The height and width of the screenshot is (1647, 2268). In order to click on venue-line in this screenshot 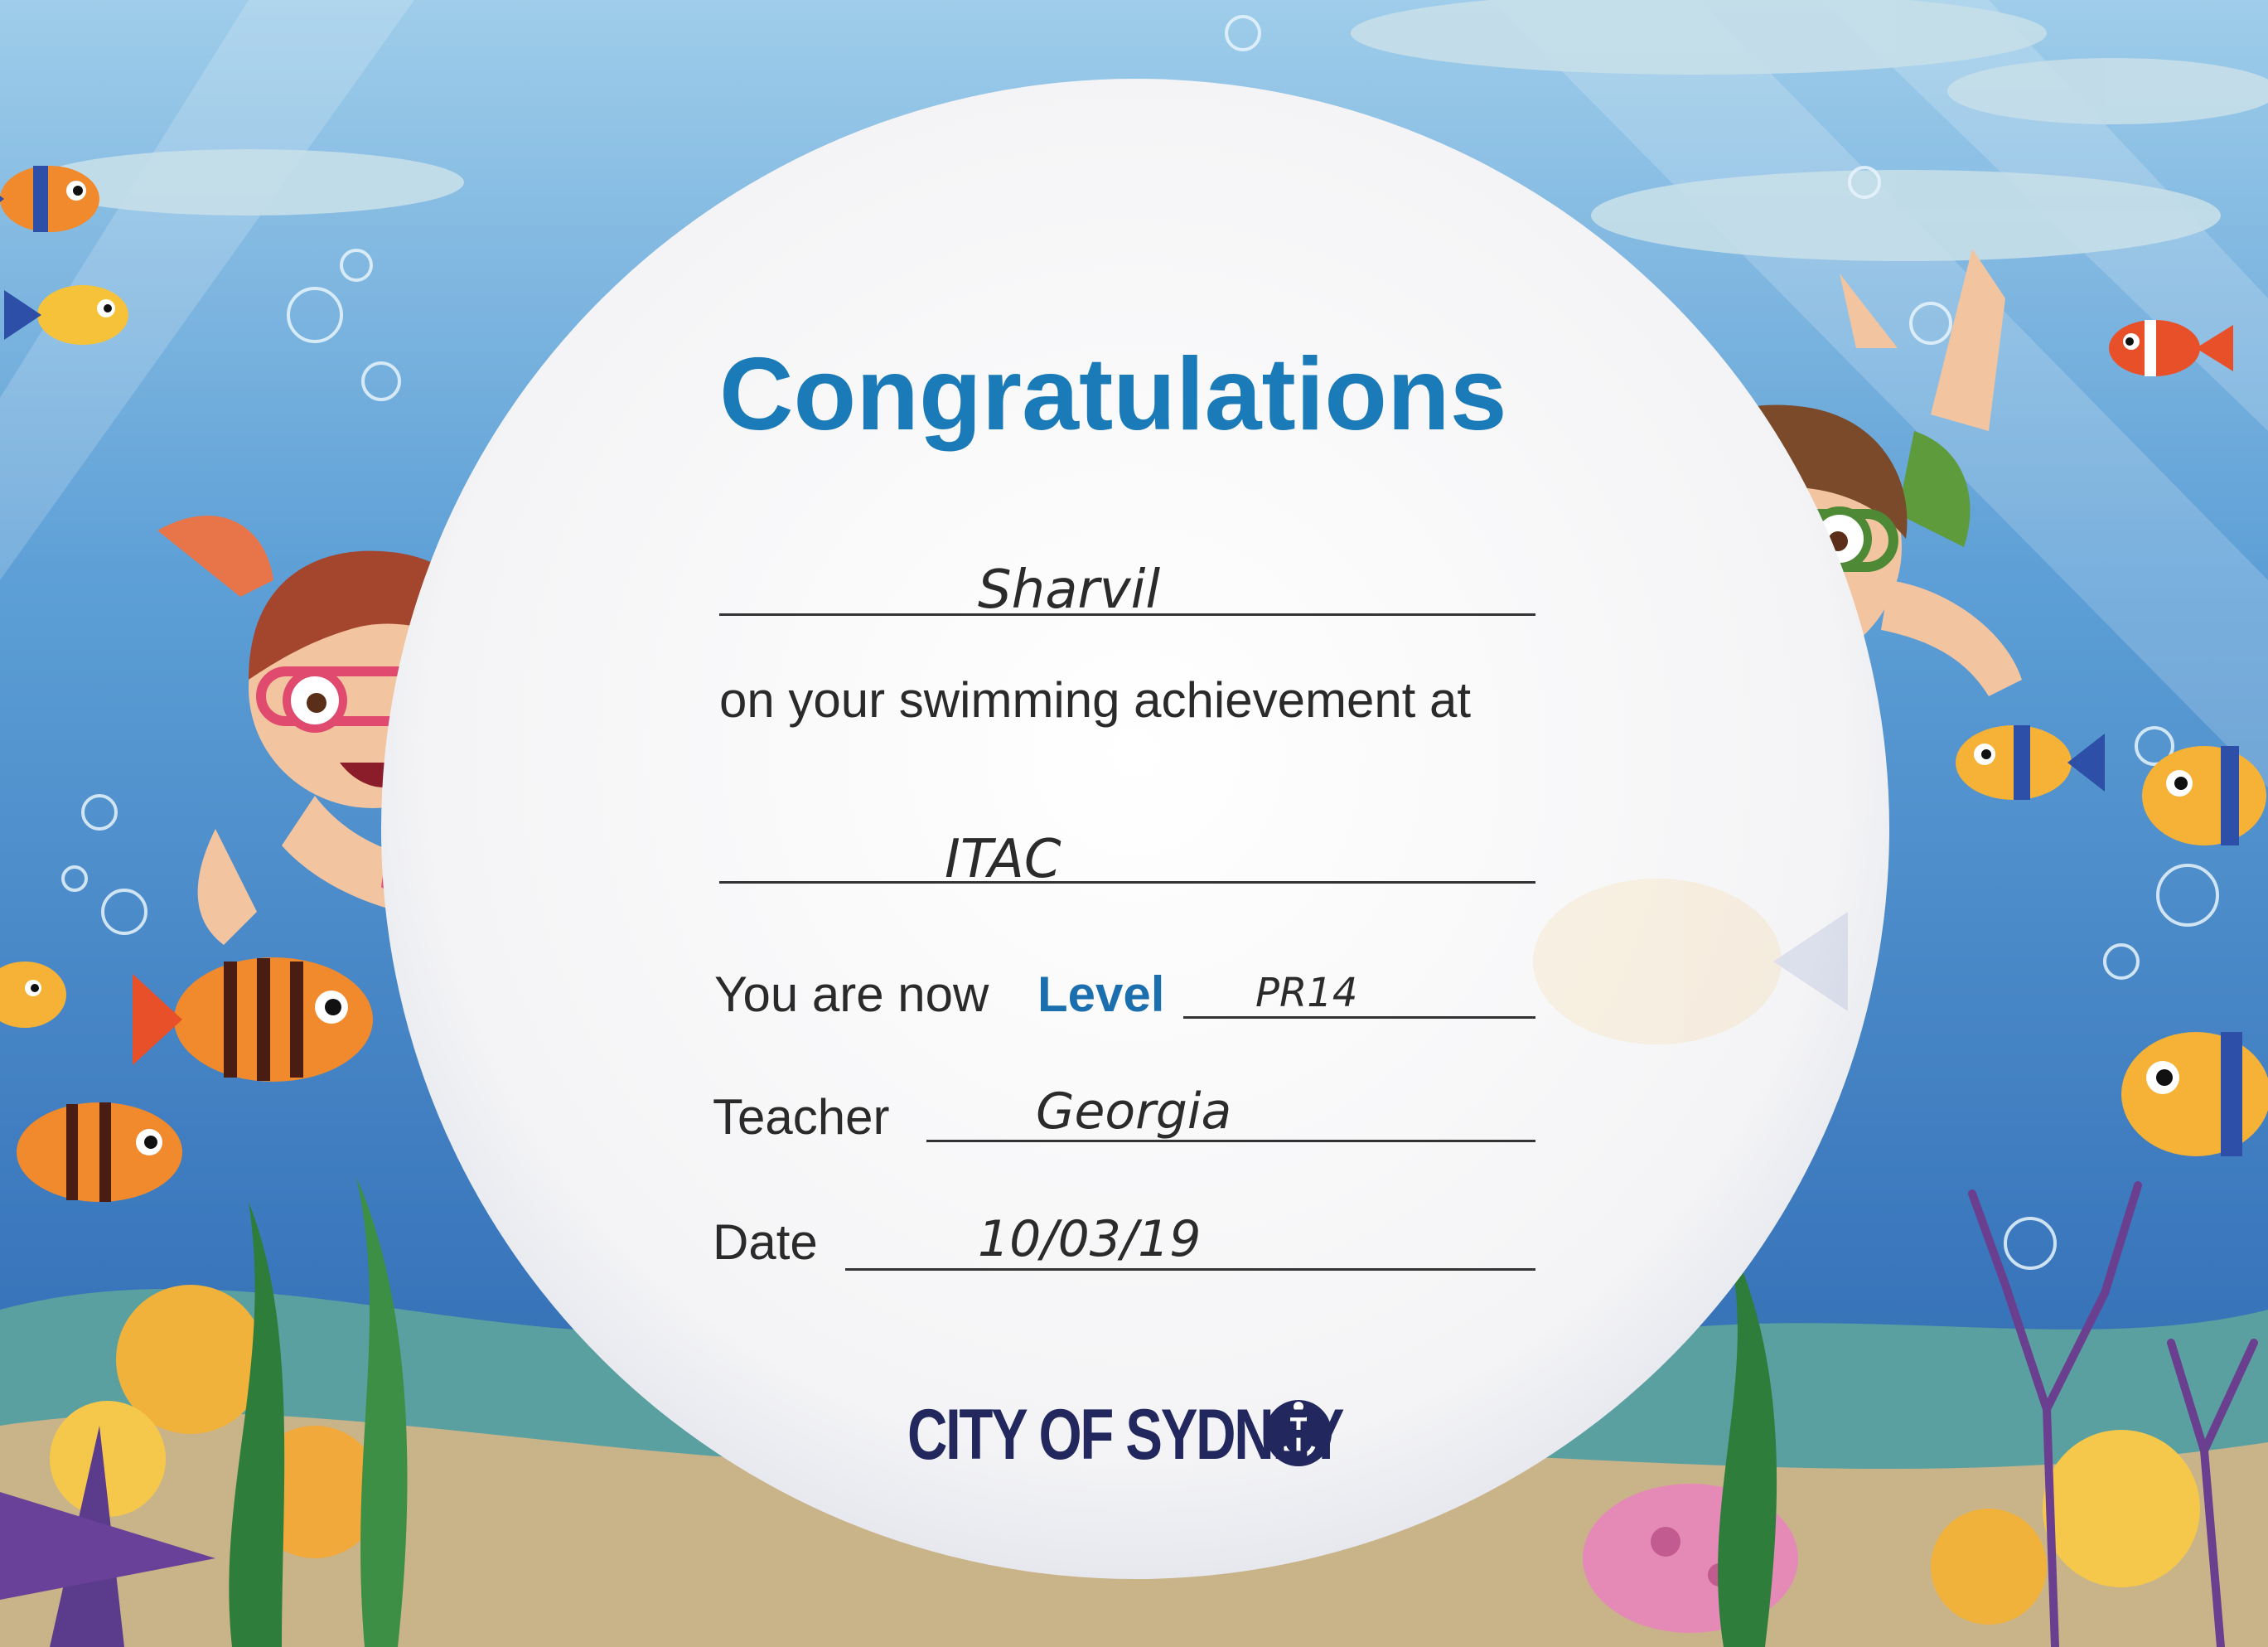, I will do `click(1127, 882)`.